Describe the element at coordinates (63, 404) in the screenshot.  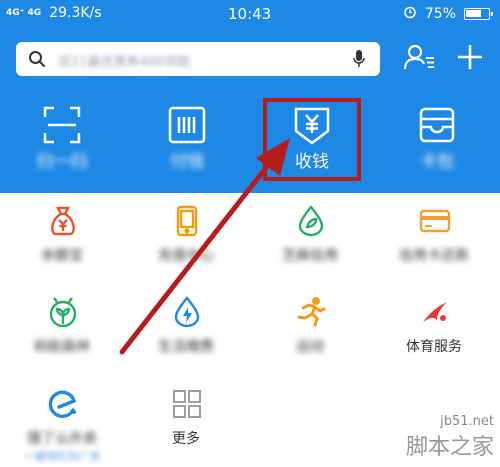
I see `eleme-icon` at that location.